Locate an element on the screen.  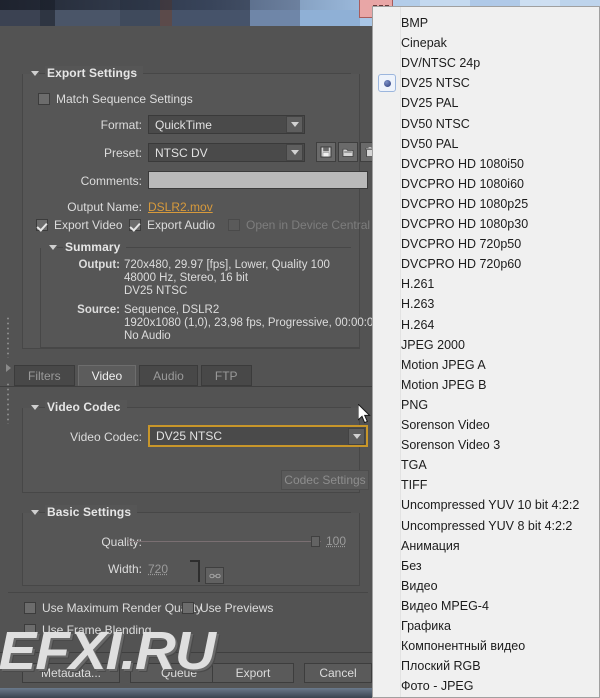
export-video-label: Export Video is located at coordinates (88, 225).